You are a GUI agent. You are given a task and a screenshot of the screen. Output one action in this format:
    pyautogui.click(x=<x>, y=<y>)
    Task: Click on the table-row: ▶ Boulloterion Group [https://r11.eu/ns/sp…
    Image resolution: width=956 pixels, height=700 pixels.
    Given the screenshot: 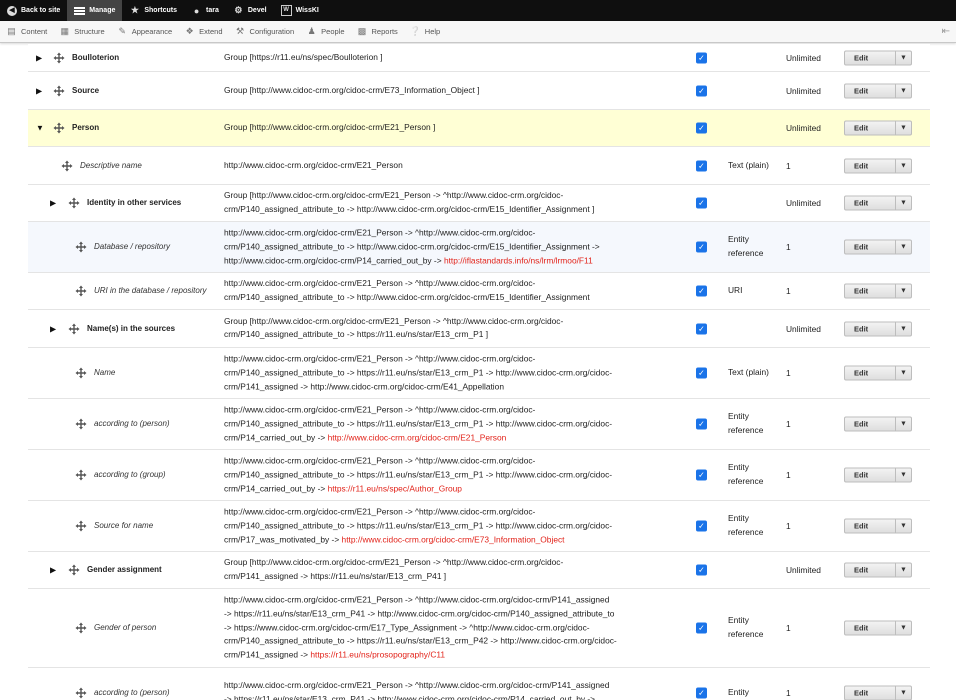 What is the action you would take?
    pyautogui.click(x=479, y=58)
    